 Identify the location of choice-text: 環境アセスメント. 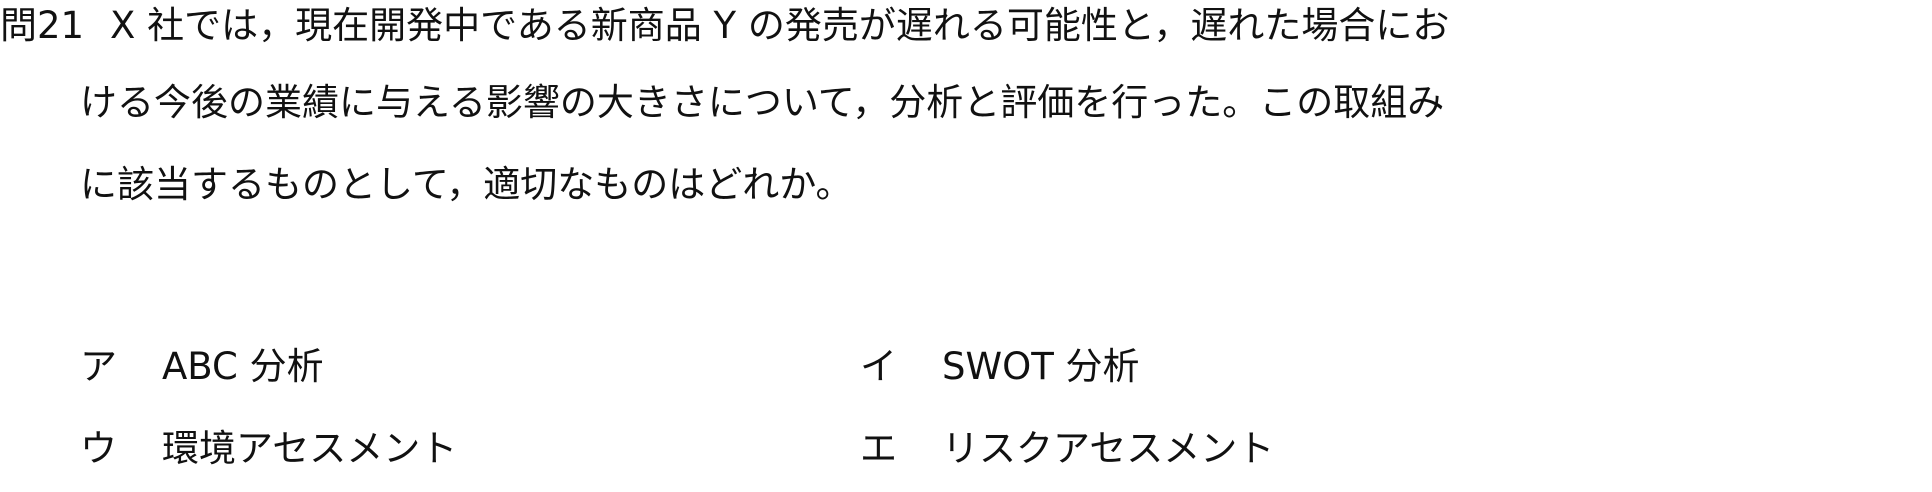
(310, 448).